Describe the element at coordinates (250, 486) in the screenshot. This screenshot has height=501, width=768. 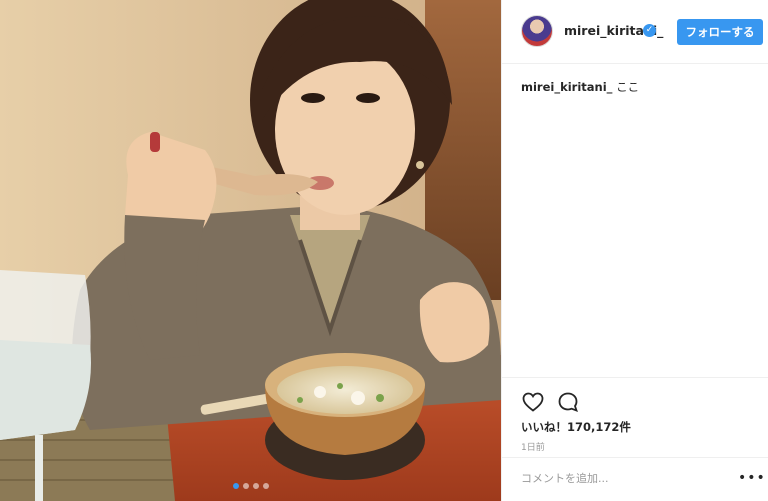
I see `carousel-indicator` at that location.